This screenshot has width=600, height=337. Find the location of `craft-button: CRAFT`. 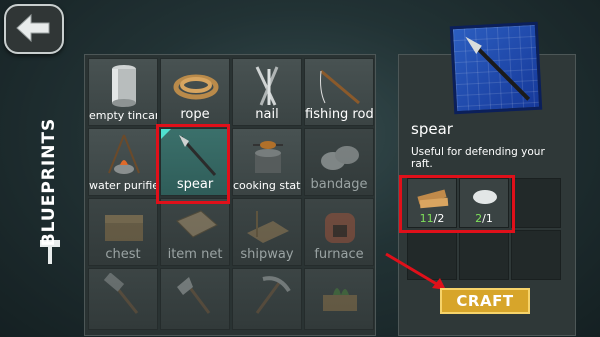

craft-button: CRAFT is located at coordinates (485, 301).